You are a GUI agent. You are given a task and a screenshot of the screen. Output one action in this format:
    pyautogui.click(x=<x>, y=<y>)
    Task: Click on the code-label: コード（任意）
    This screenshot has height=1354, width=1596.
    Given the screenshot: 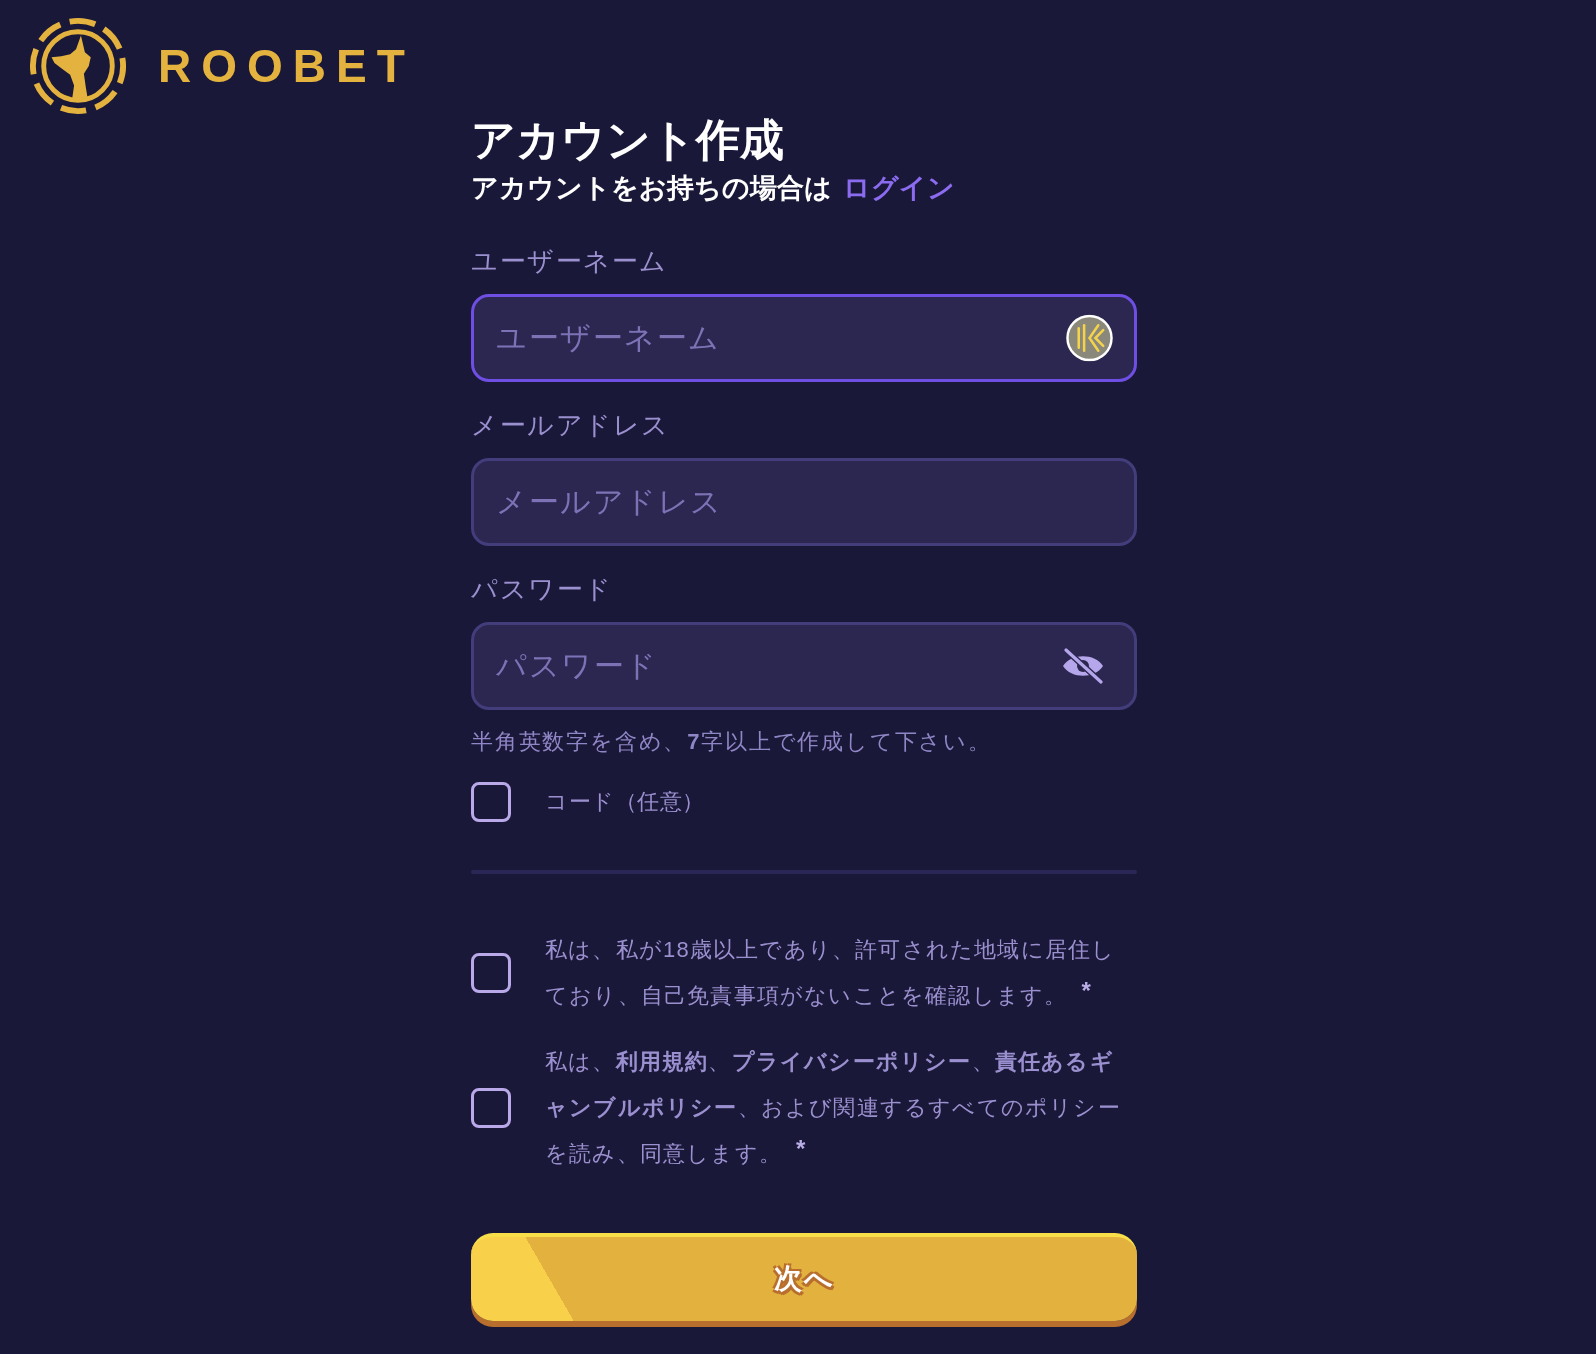 What is the action you would take?
    pyautogui.click(x=625, y=802)
    